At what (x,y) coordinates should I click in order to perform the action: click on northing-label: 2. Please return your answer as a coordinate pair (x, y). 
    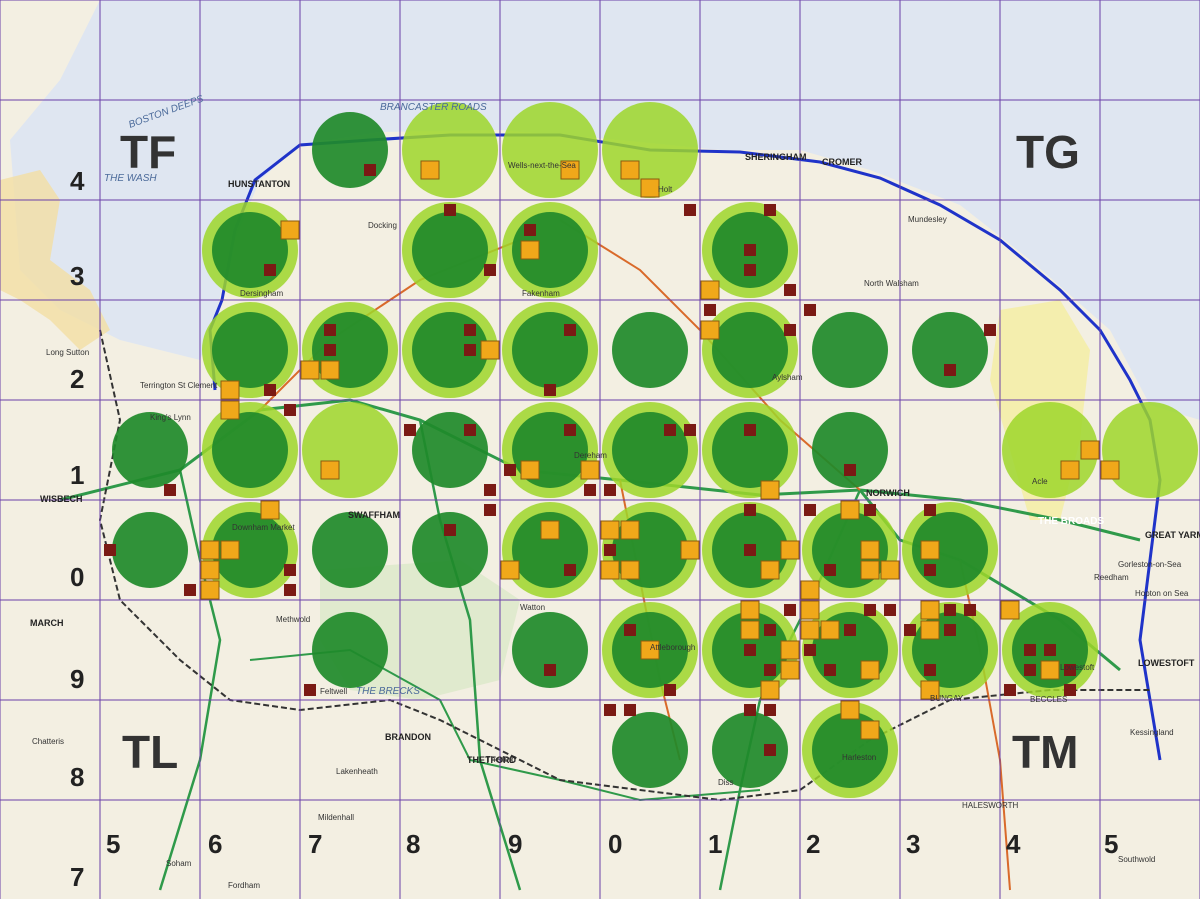
    Looking at the image, I should click on (77, 379).